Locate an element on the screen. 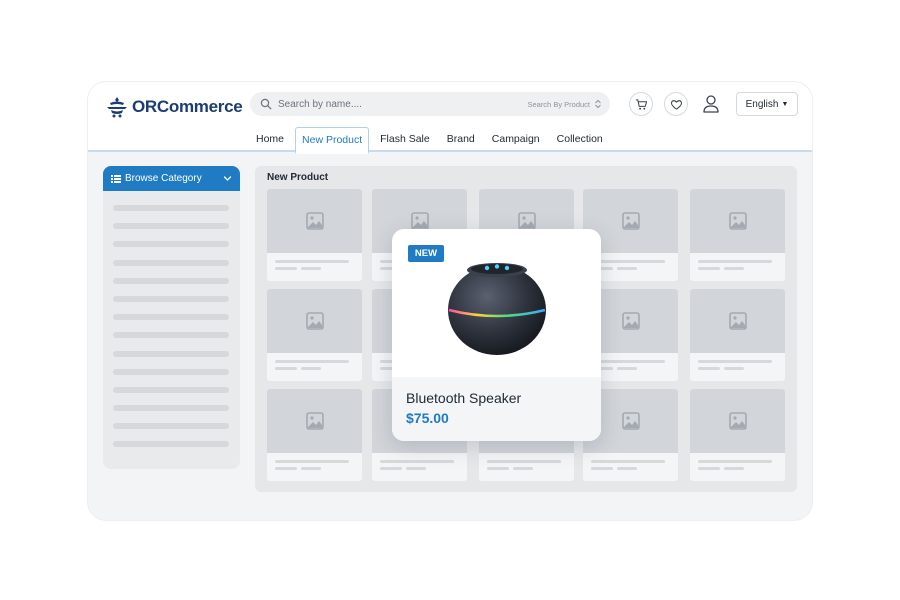  browse-category-button: Browse Category is located at coordinates (171, 178).